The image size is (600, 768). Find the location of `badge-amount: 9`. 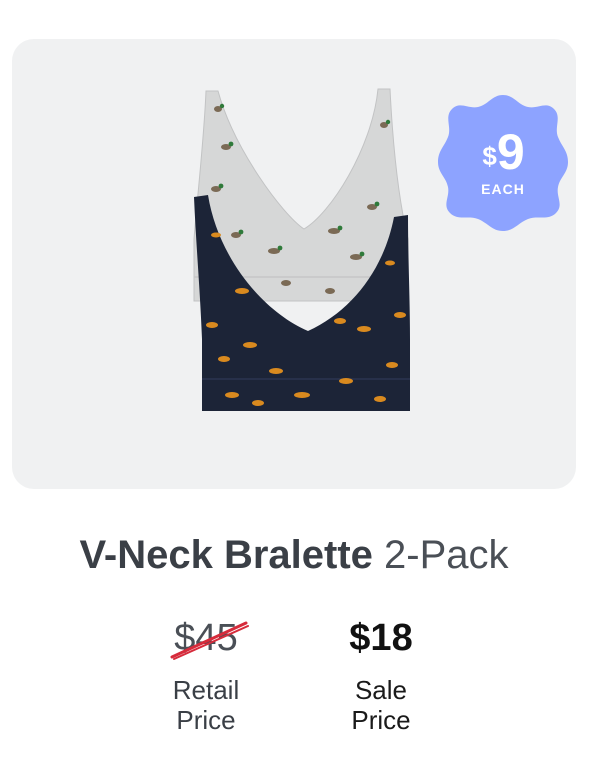

badge-amount: 9 is located at coordinates (510, 152).